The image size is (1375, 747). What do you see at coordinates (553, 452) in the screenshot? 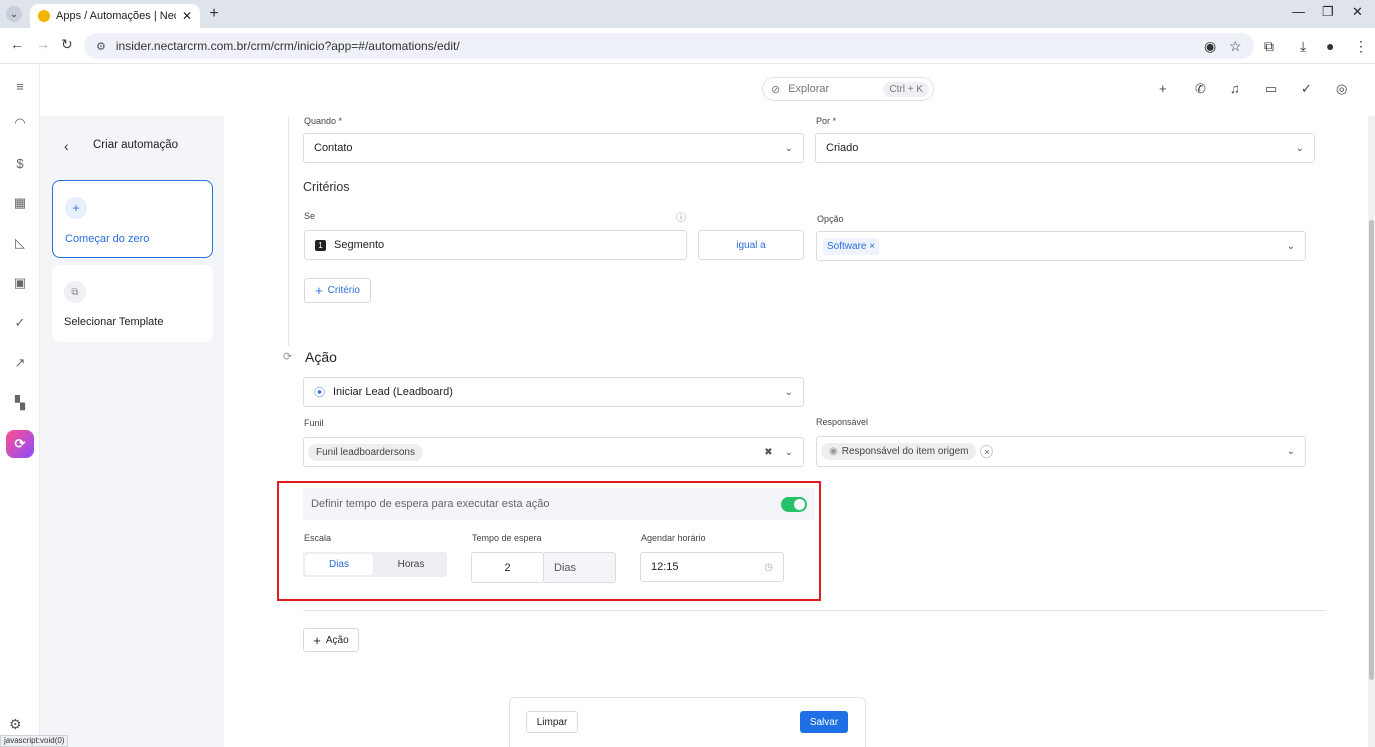
I see `funil-select: Funil leadboardersons ✖ ⌄` at bounding box center [553, 452].